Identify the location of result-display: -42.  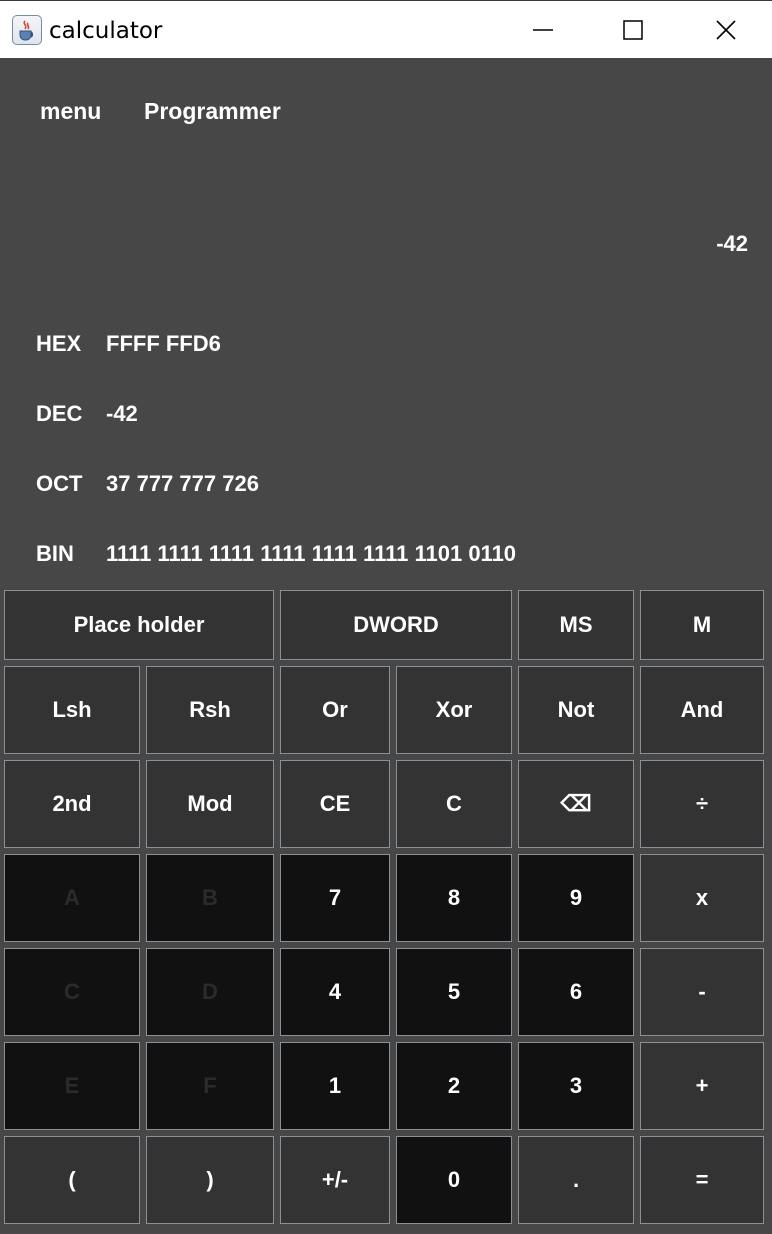
(732, 243).